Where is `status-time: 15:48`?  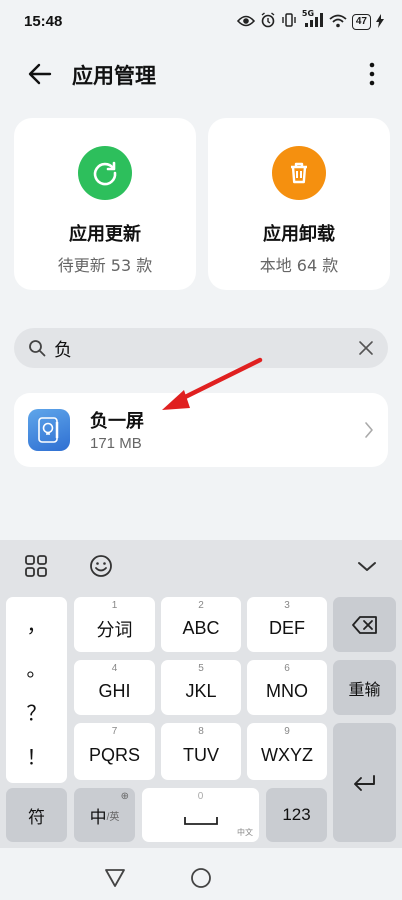 status-time: 15:48 is located at coordinates (43, 21).